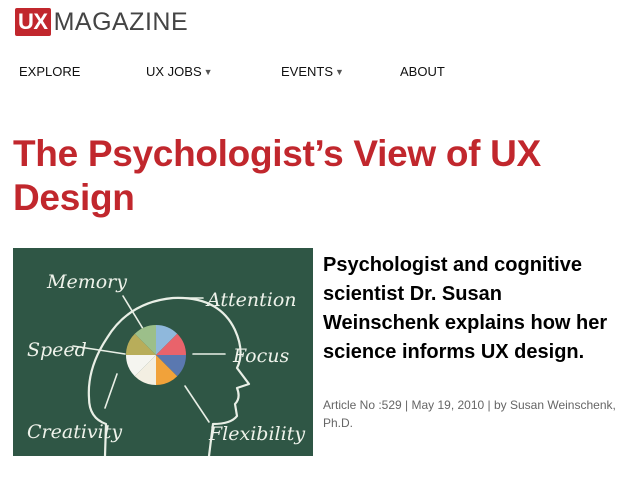 This screenshot has height=480, width=624. I want to click on nav-ux-jobs-label: UX JOBS, so click(174, 71).